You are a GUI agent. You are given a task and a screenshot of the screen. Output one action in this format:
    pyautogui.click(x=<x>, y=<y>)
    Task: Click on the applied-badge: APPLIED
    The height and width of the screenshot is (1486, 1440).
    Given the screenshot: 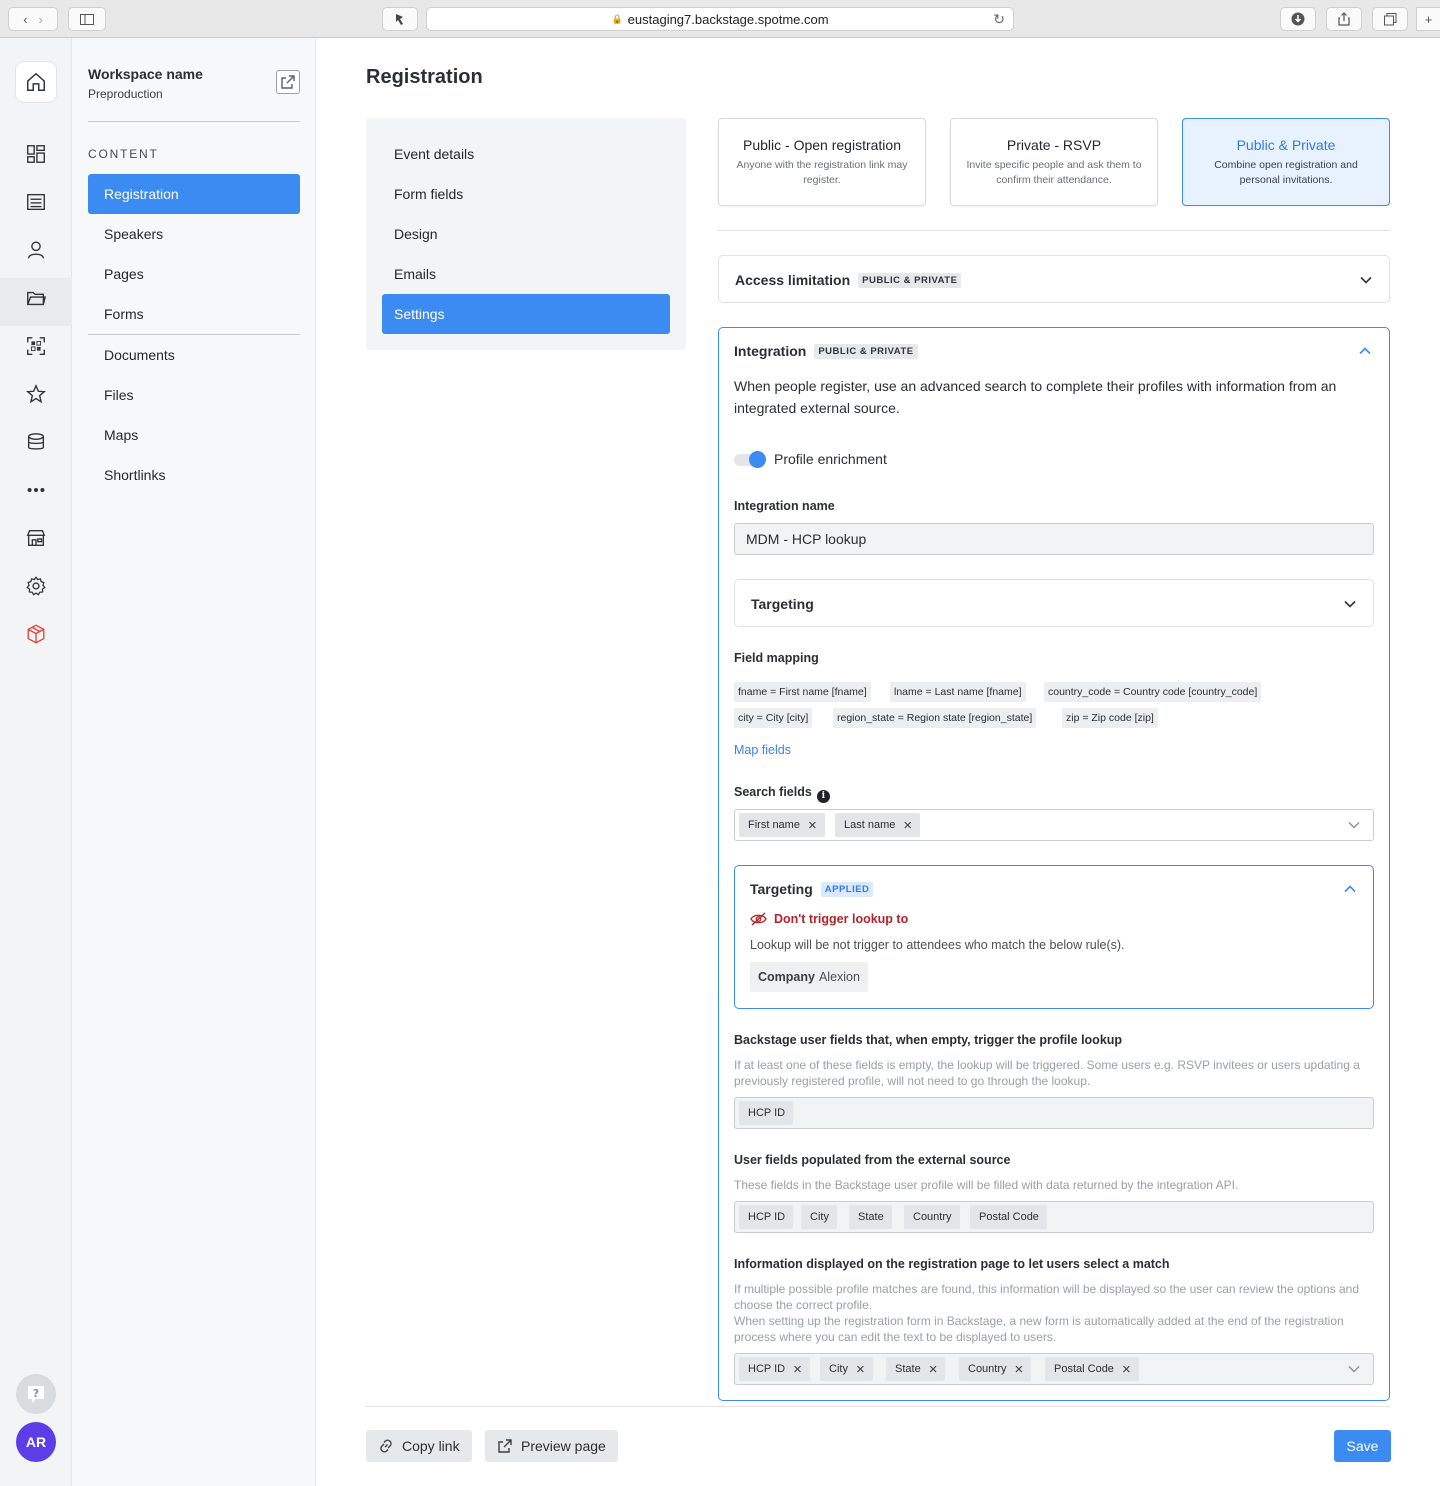 What is the action you would take?
    pyautogui.click(x=847, y=889)
    